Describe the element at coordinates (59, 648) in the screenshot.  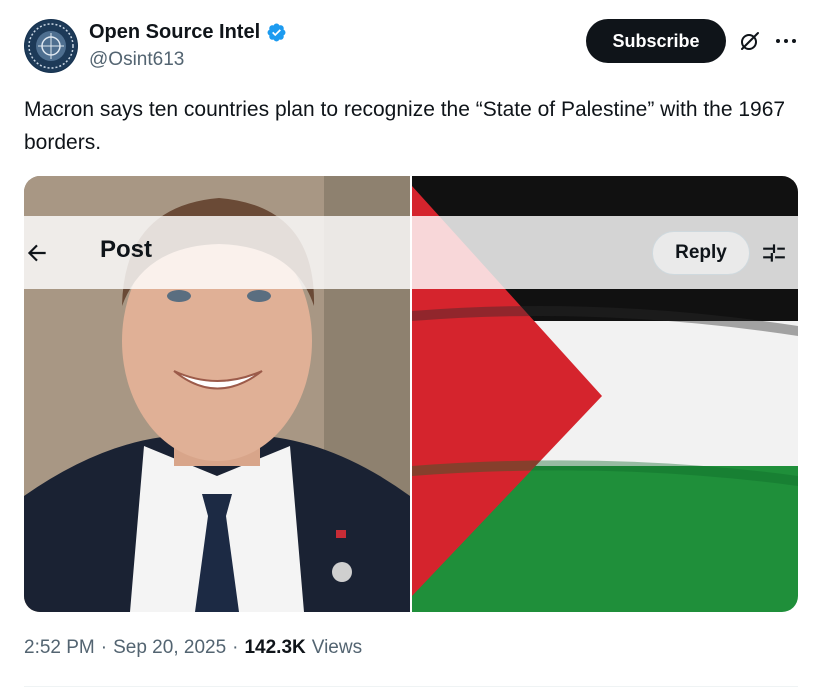
I see `tweet-time: 2:52 PM` at that location.